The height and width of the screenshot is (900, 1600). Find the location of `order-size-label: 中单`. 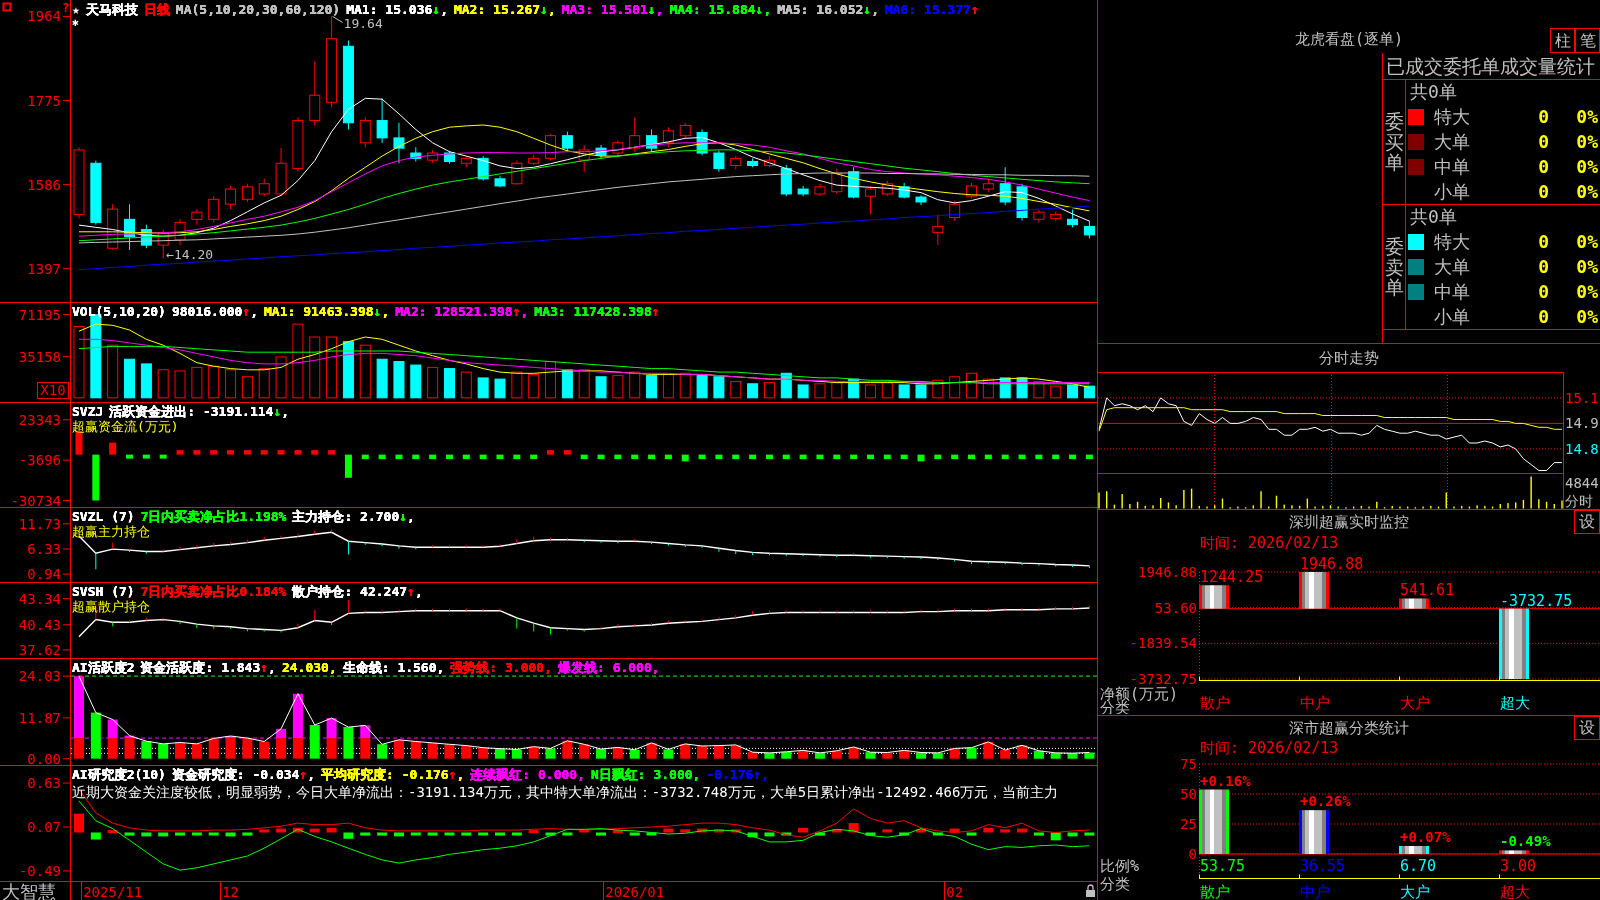

order-size-label: 中单 is located at coordinates (1452, 166).